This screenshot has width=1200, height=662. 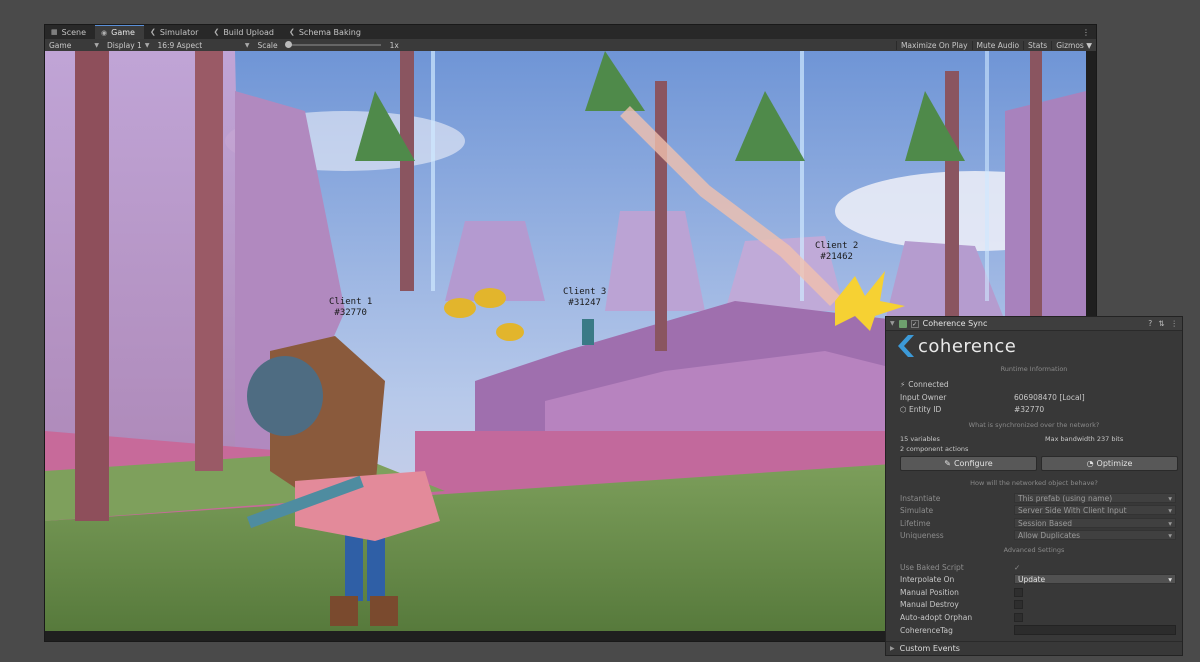 What do you see at coordinates (1072, 510) in the screenshot?
I see `simulate-value: Server Side With Client Input` at bounding box center [1072, 510].